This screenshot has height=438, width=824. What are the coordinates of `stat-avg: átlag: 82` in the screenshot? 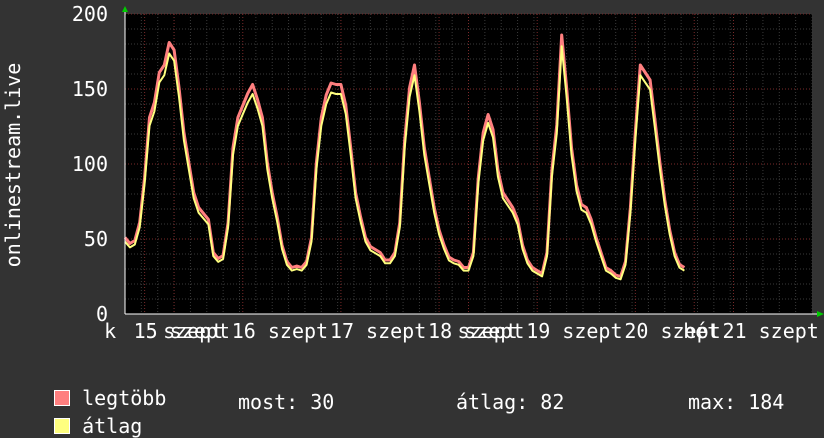 It's located at (510, 402).